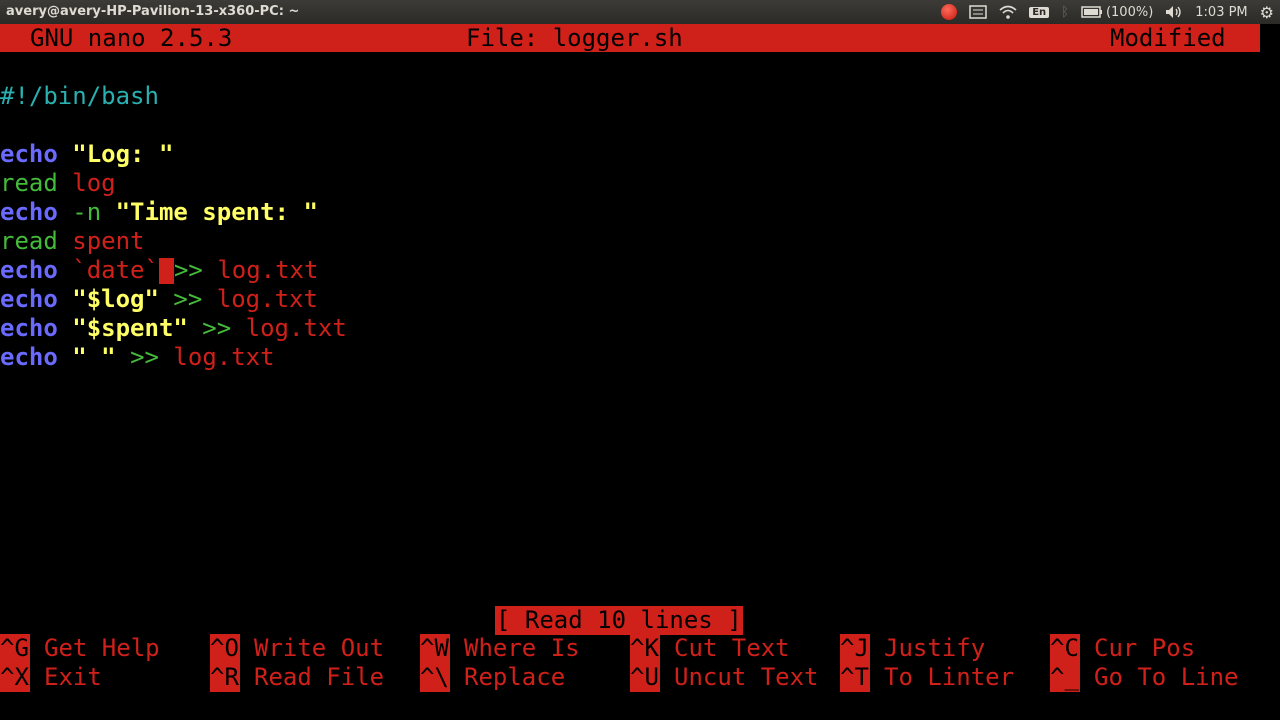  What do you see at coordinates (927, 677) in the screenshot?
I see `shortcut-to-linter: ^T To Linter` at bounding box center [927, 677].